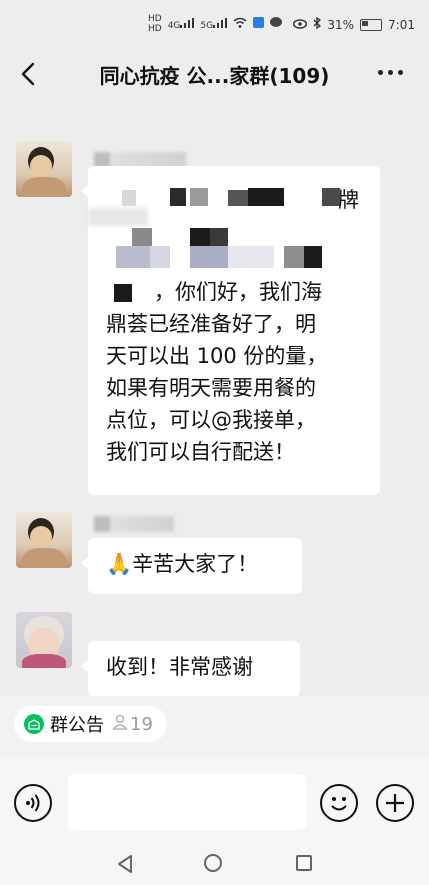 This screenshot has width=429, height=885. I want to click on message-input, so click(187, 802).